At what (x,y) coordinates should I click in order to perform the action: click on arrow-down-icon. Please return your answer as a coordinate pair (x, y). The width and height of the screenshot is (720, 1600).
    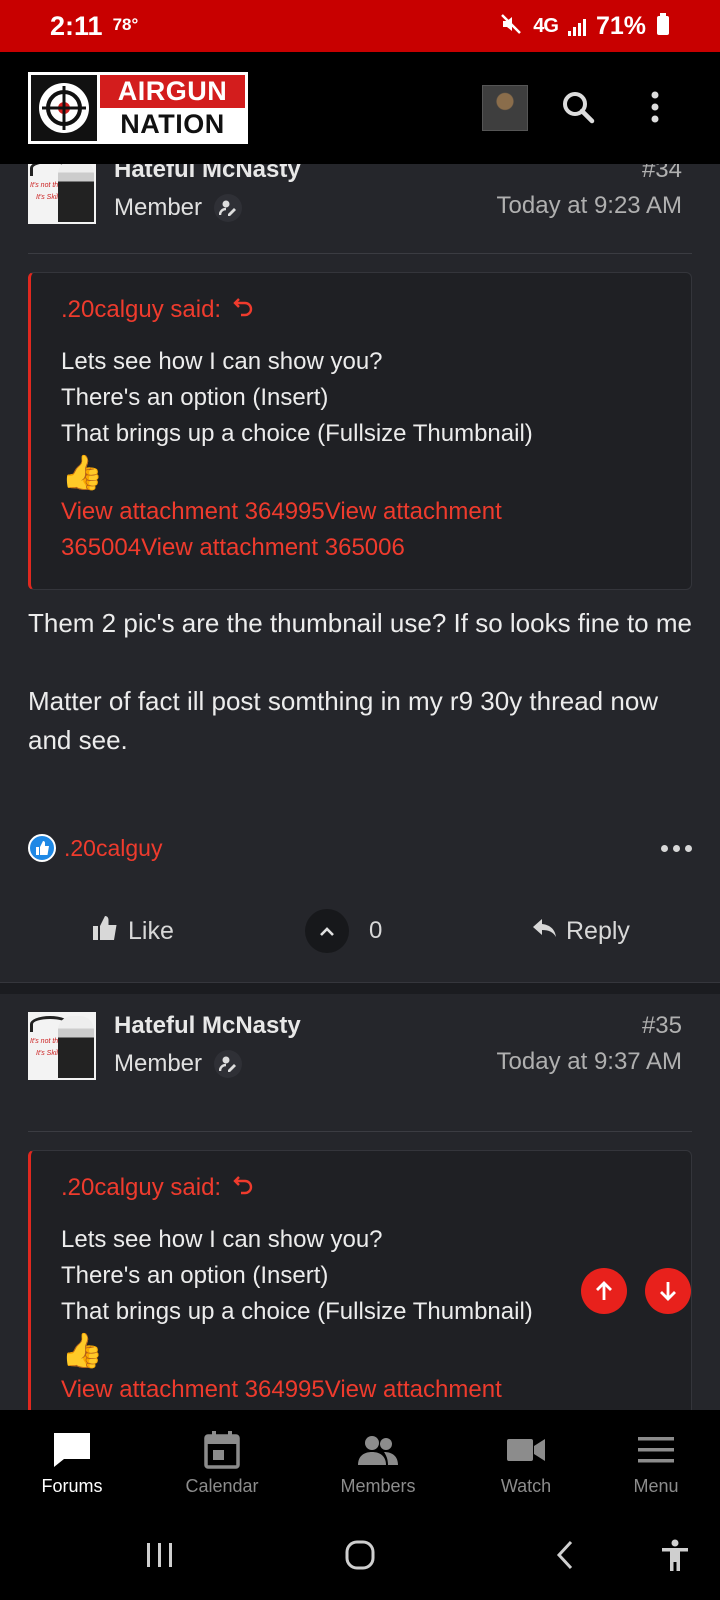
    Looking at the image, I should click on (668, 1291).